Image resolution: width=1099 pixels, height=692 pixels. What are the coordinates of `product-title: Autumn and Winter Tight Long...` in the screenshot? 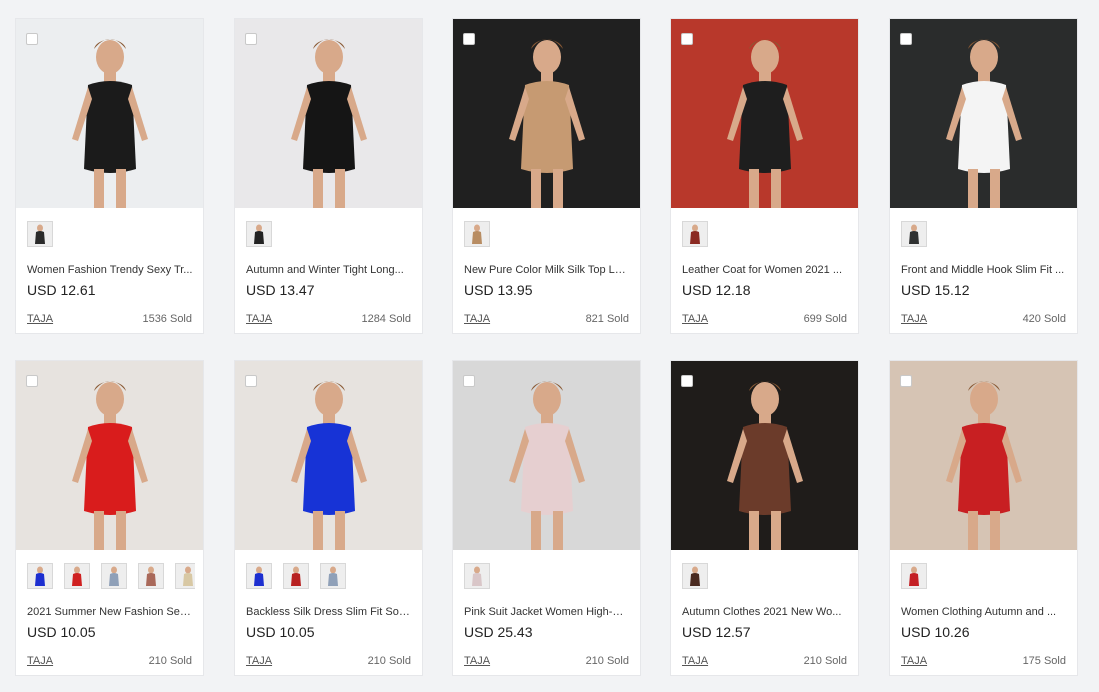 It's located at (329, 270).